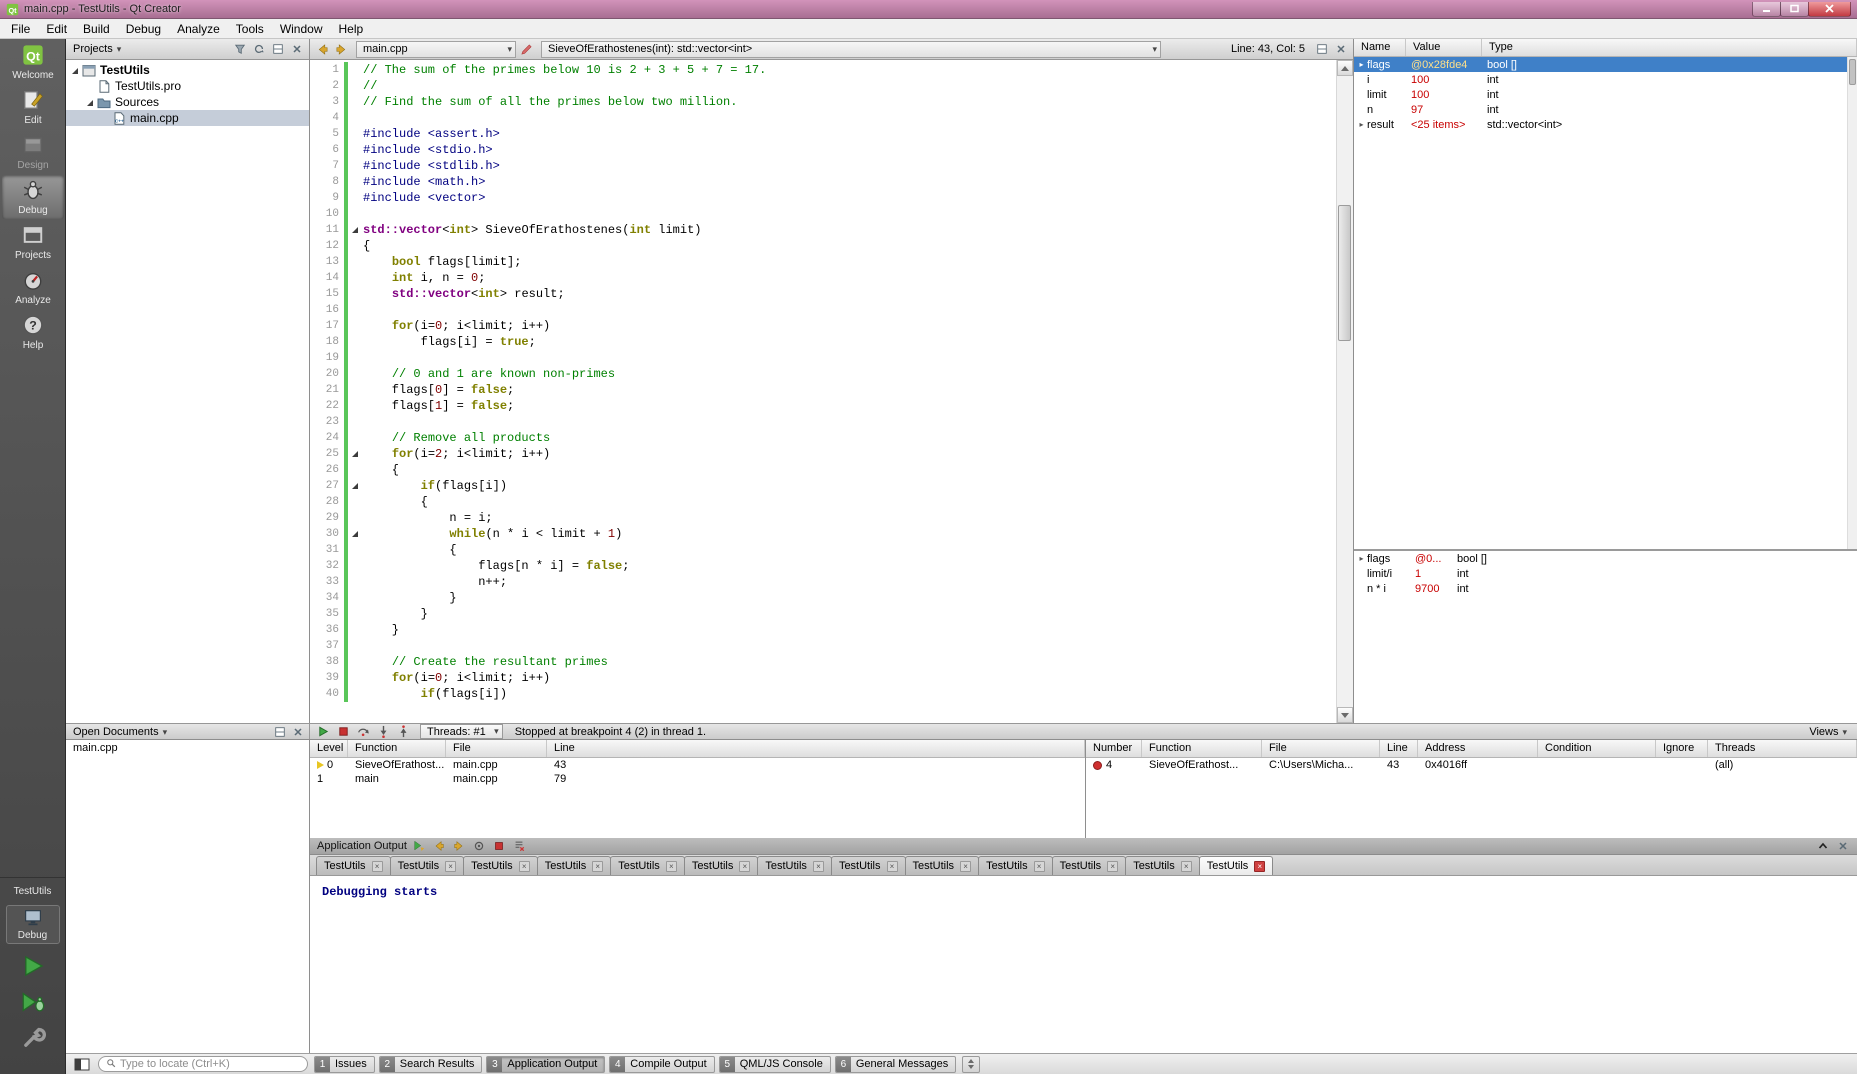 This screenshot has height=1074, width=1857. I want to click on line-number: 1, so click(327, 70).